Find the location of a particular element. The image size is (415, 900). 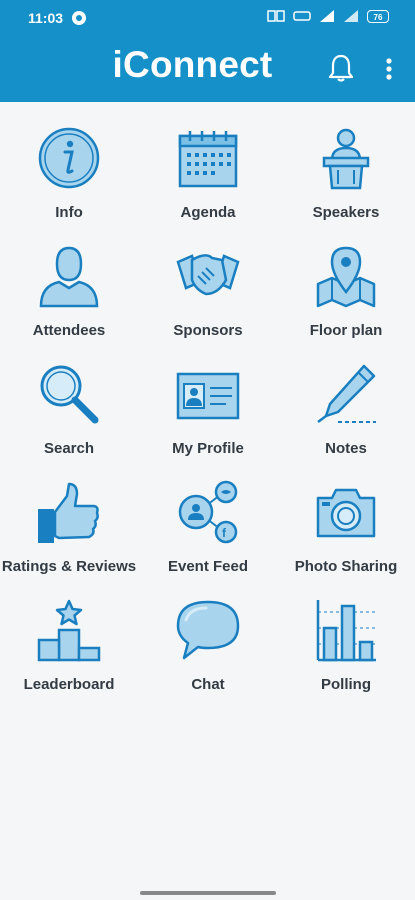

tile-label: Event Feed is located at coordinates (208, 566).